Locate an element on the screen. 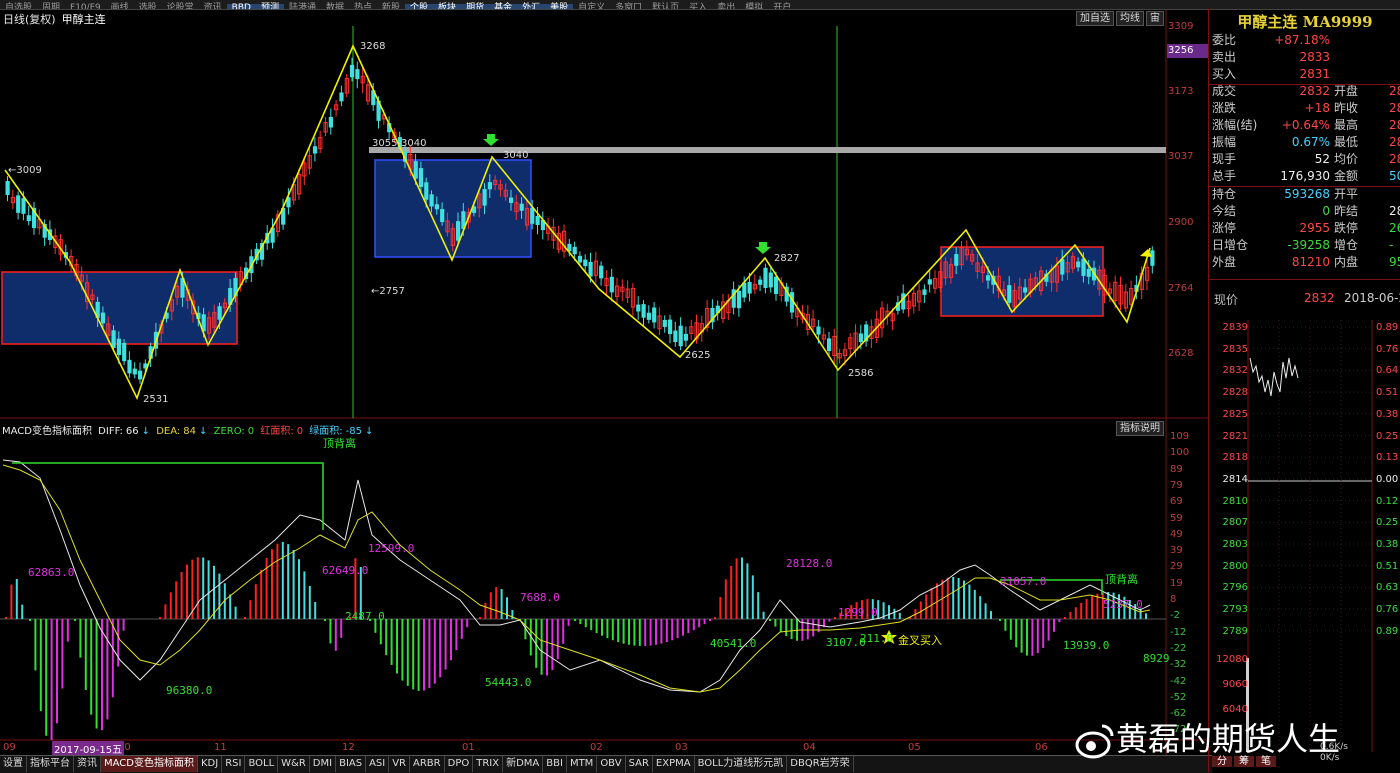 The width and height of the screenshot is (1400, 773). quote-value: 593268 is located at coordinates (1307, 194).